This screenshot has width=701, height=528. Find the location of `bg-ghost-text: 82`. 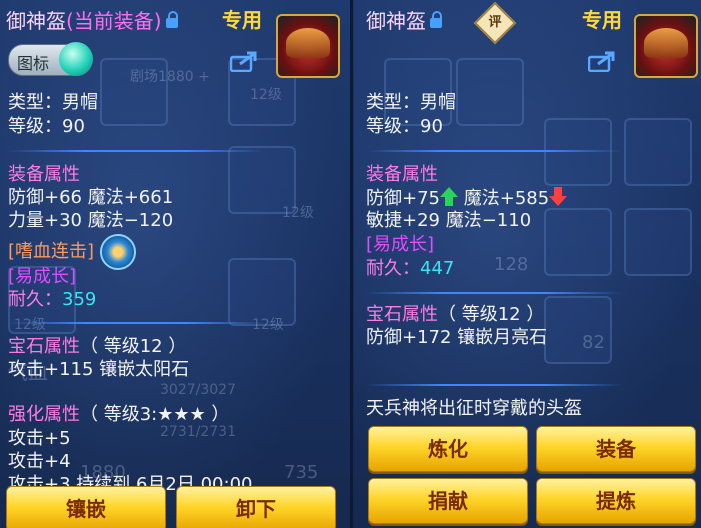

bg-ghost-text: 82 is located at coordinates (593, 342).